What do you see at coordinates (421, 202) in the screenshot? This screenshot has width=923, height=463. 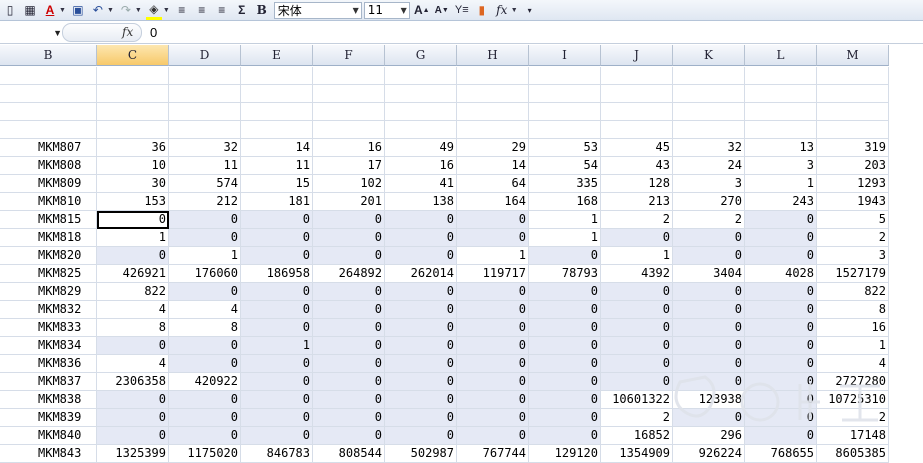 I see `data-cell: 138` at bounding box center [421, 202].